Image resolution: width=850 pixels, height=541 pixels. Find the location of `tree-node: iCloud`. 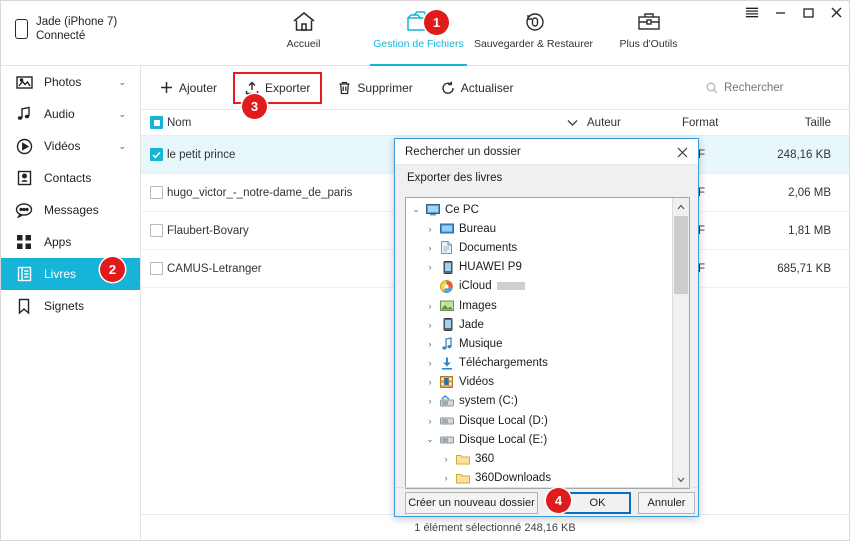

tree-node: iCloud is located at coordinates (539, 286).